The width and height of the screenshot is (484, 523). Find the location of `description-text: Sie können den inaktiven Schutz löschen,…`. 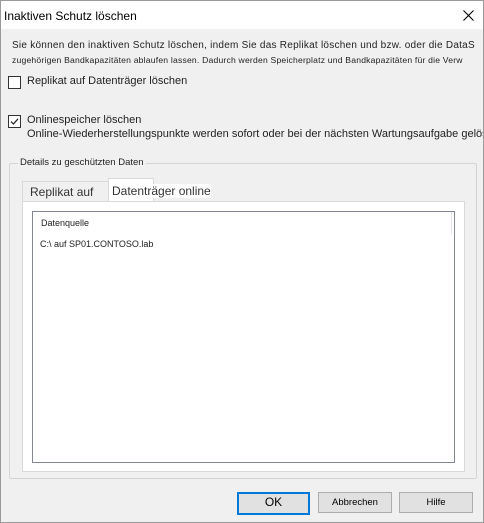

description-text: Sie können den inaktiven Schutz löschen,… is located at coordinates (243, 53).